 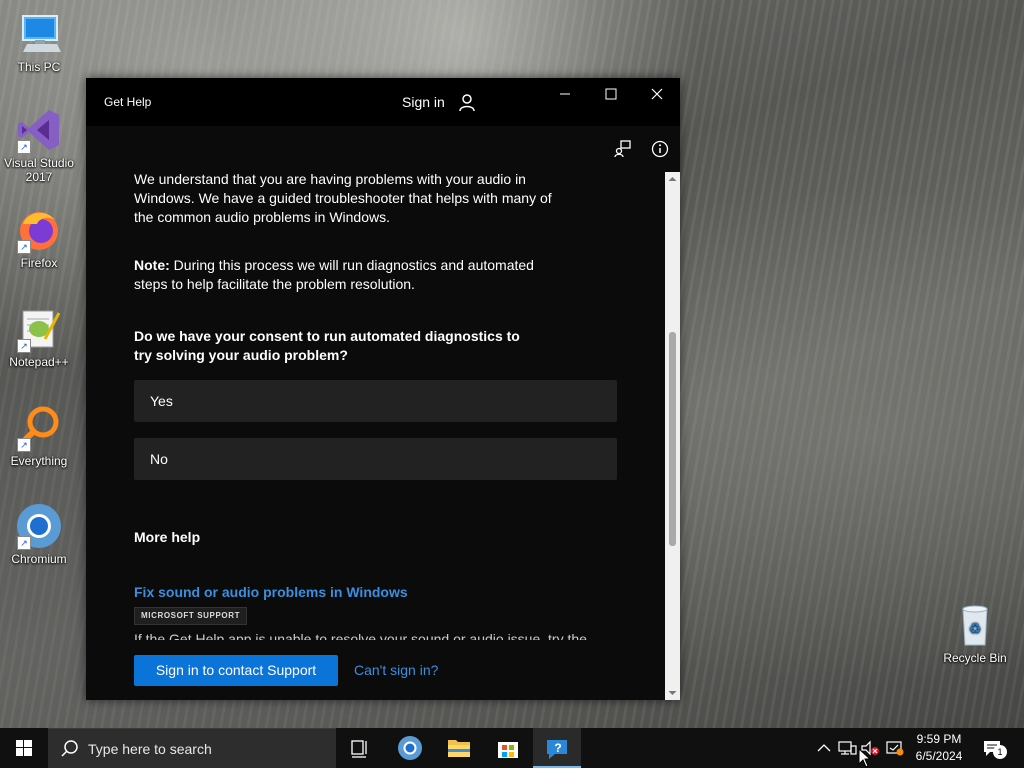 What do you see at coordinates (375, 459) in the screenshot?
I see `no-option-button: No` at bounding box center [375, 459].